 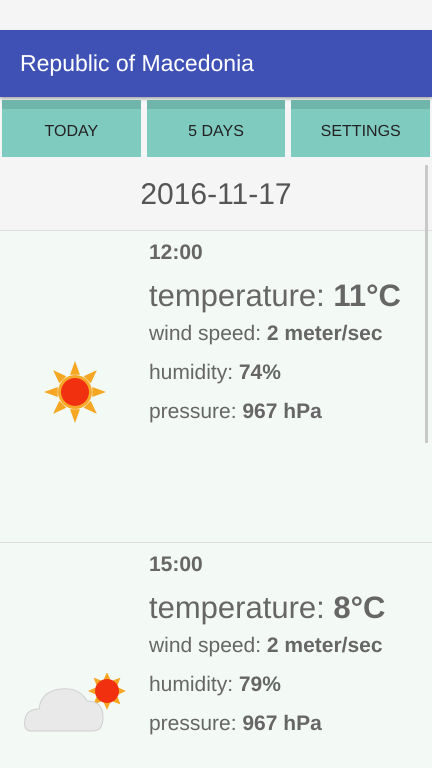 I want to click on temperature-text: temperature: 11°C, so click(x=275, y=295).